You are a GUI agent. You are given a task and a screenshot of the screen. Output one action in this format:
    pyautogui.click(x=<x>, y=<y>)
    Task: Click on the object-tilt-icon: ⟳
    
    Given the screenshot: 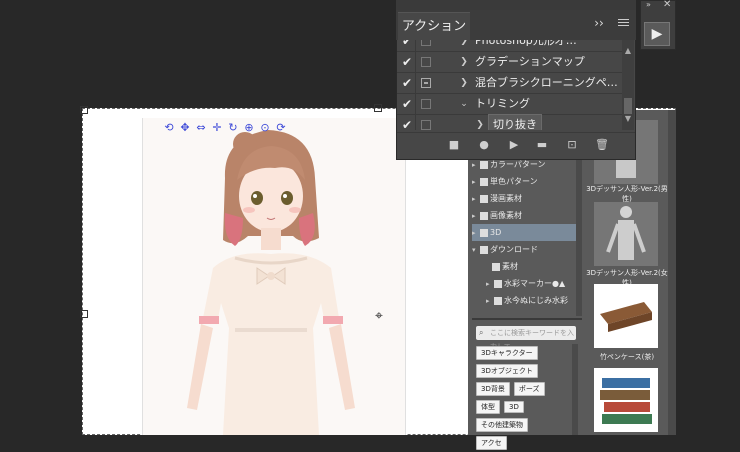 What is the action you would take?
    pyautogui.click(x=281, y=128)
    